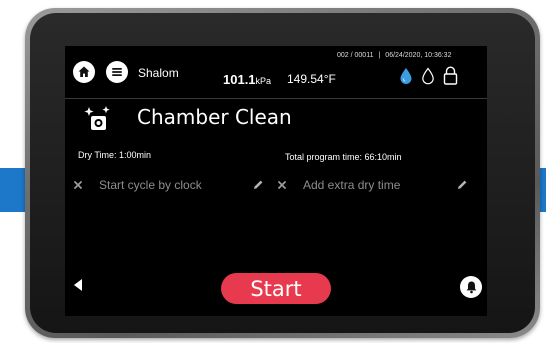  What do you see at coordinates (276, 288) in the screenshot?
I see `start-button: Start` at bounding box center [276, 288].